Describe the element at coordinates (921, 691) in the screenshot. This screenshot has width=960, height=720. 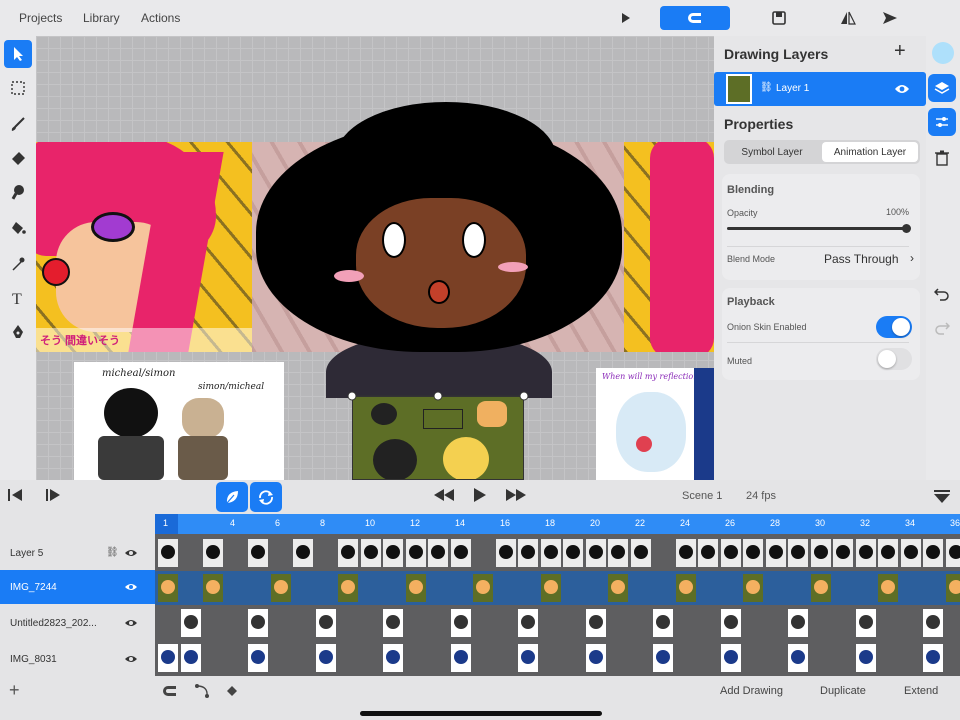
I see `extend-button: Extend` at that location.